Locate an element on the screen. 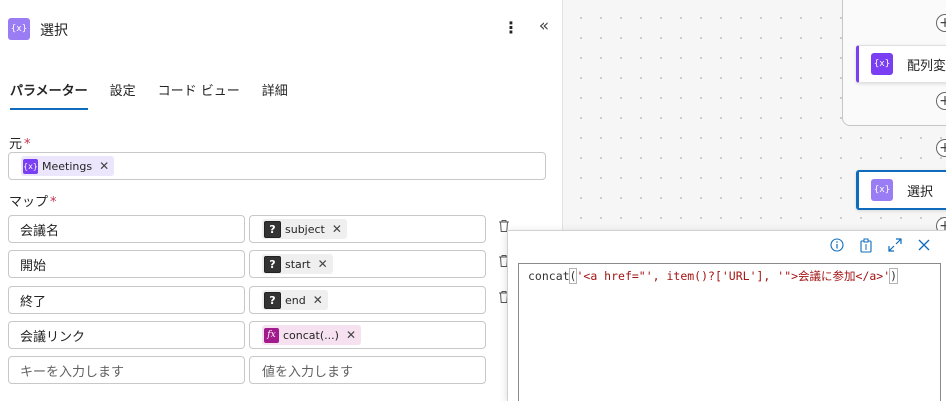 The width and height of the screenshot is (946, 401). dynamic-content-token: ? end ✕ is located at coordinates (295, 300).